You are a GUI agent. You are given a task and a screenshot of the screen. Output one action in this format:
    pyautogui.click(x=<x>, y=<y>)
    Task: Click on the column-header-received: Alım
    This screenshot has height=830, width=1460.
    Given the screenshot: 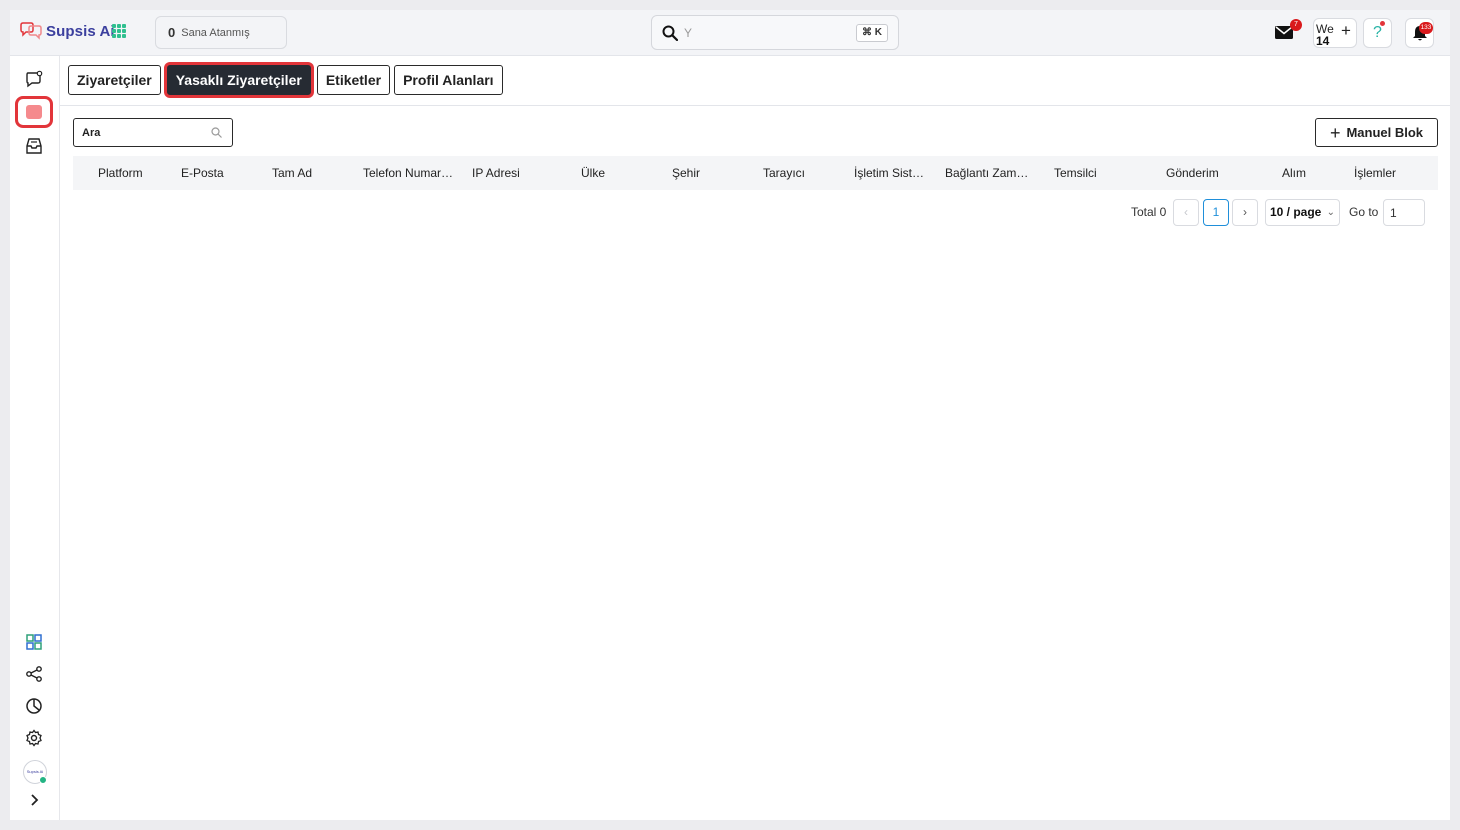 What is the action you would take?
    pyautogui.click(x=1312, y=173)
    